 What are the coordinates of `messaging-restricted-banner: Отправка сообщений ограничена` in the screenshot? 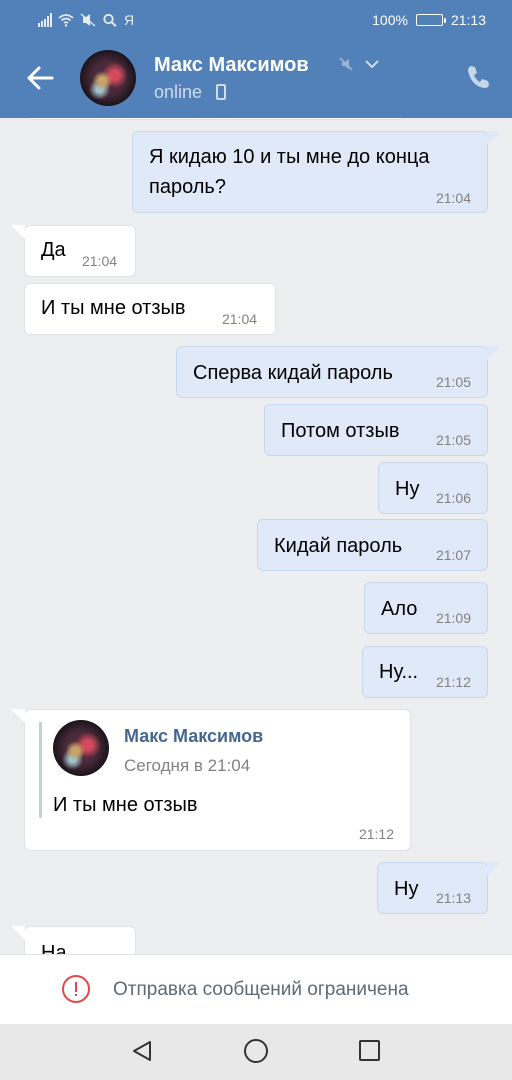 It's located at (256, 989).